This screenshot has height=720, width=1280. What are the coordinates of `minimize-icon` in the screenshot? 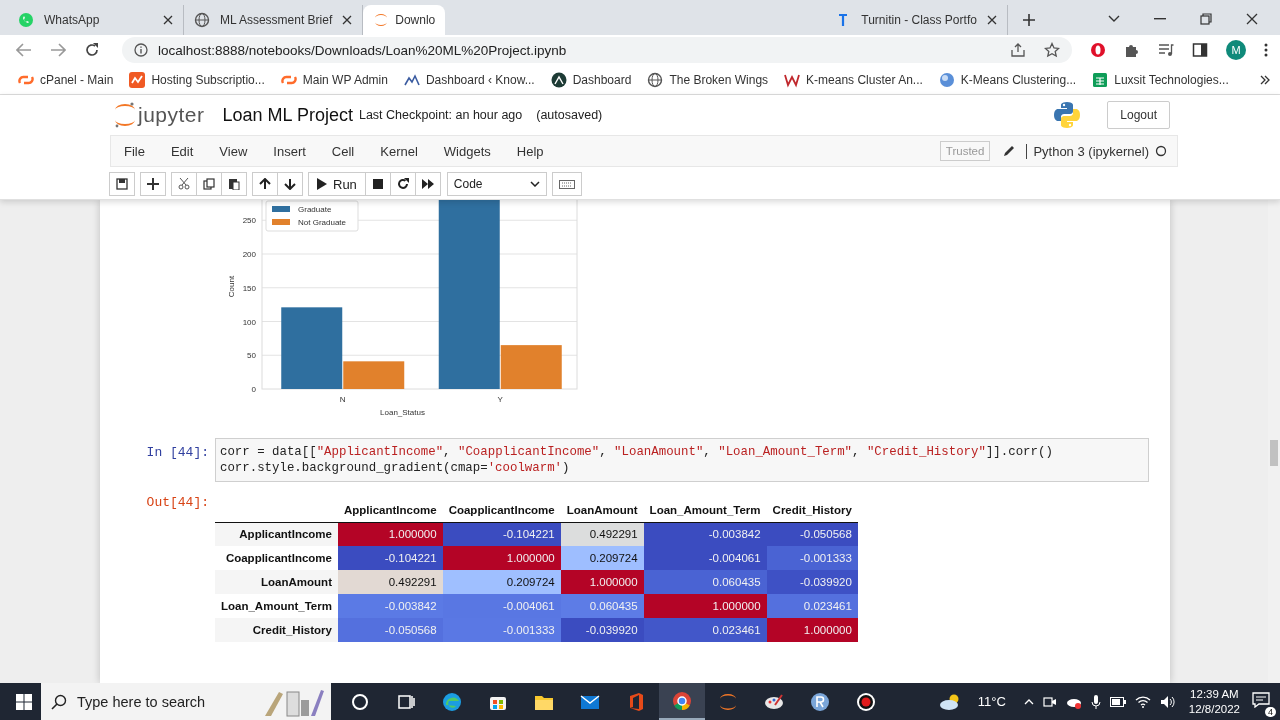 It's located at (1160, 19).